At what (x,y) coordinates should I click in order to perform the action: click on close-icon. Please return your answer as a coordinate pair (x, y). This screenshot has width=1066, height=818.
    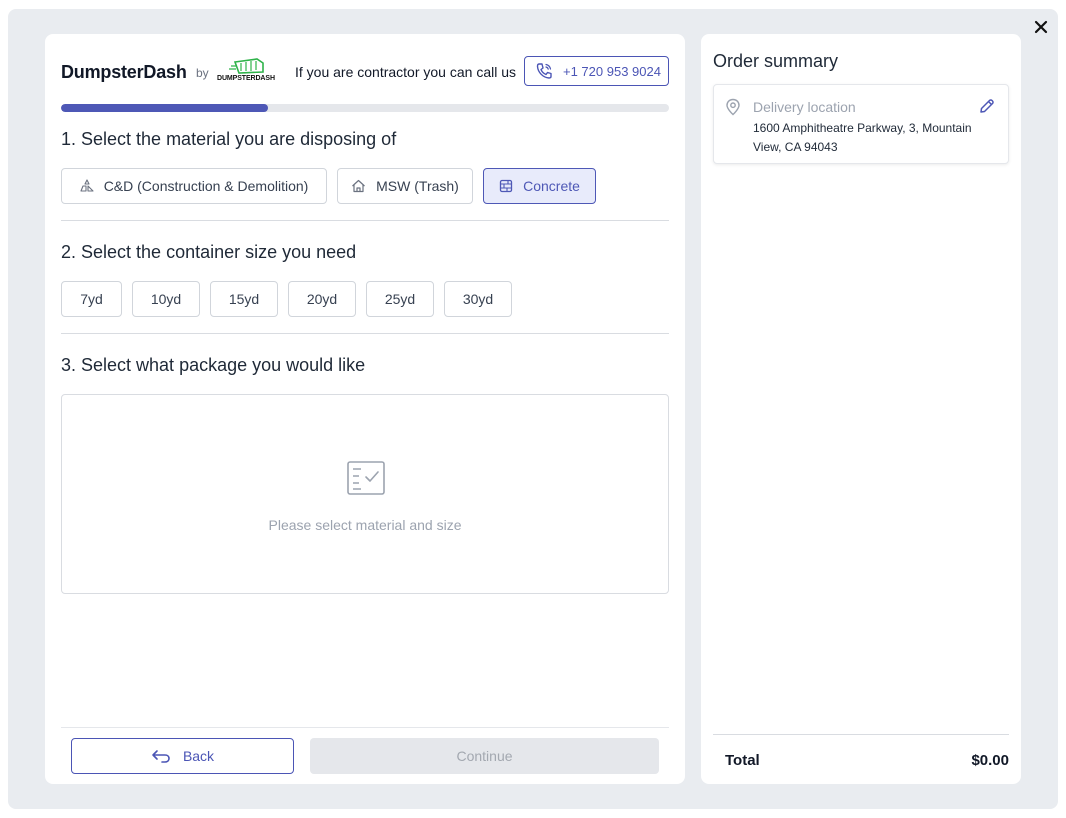
    Looking at the image, I should click on (1041, 27).